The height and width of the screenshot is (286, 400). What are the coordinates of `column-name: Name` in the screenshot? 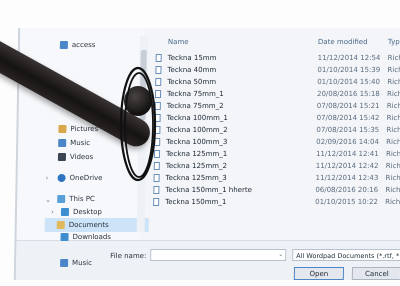 It's located at (178, 42).